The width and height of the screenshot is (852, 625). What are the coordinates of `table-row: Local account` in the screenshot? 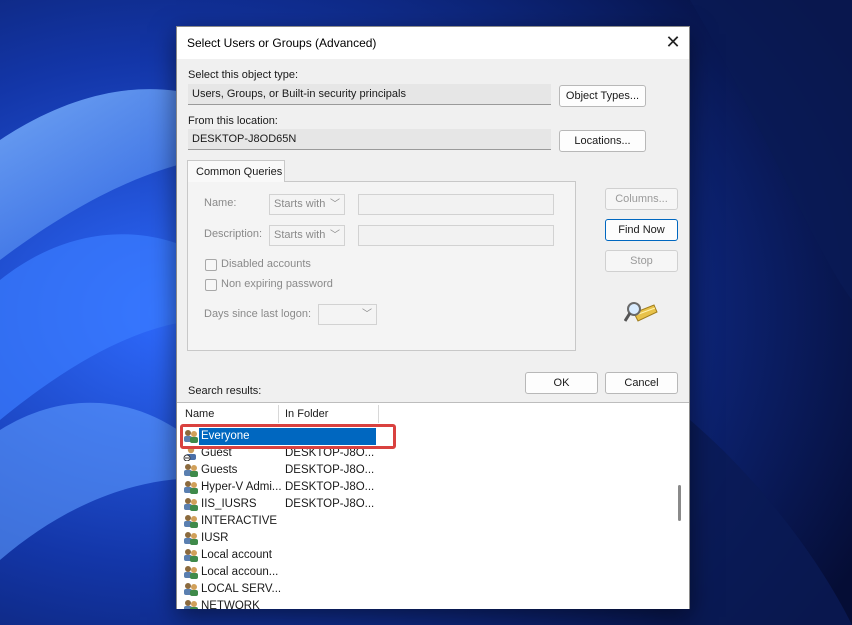 It's located at (333, 555).